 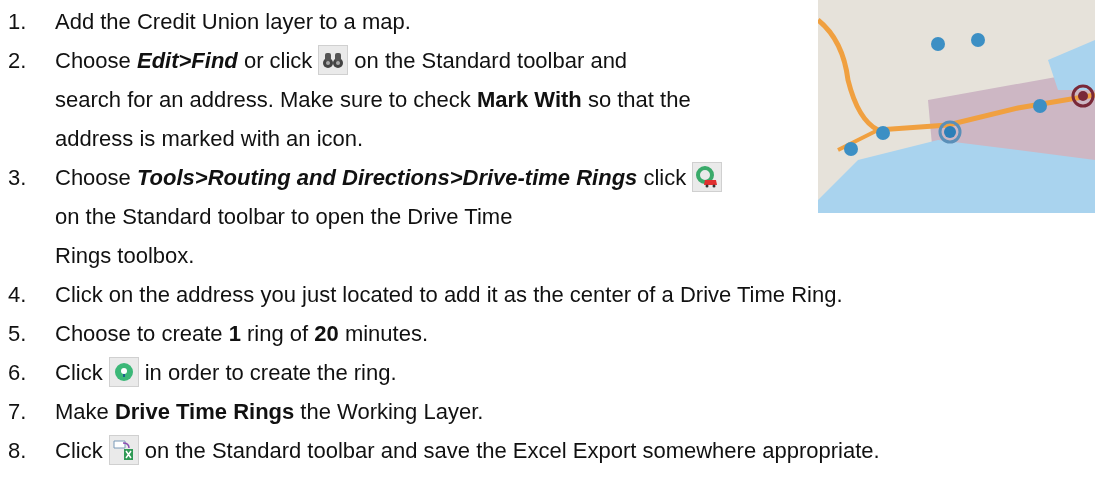 I want to click on step-number: 3., so click(x=18, y=178).